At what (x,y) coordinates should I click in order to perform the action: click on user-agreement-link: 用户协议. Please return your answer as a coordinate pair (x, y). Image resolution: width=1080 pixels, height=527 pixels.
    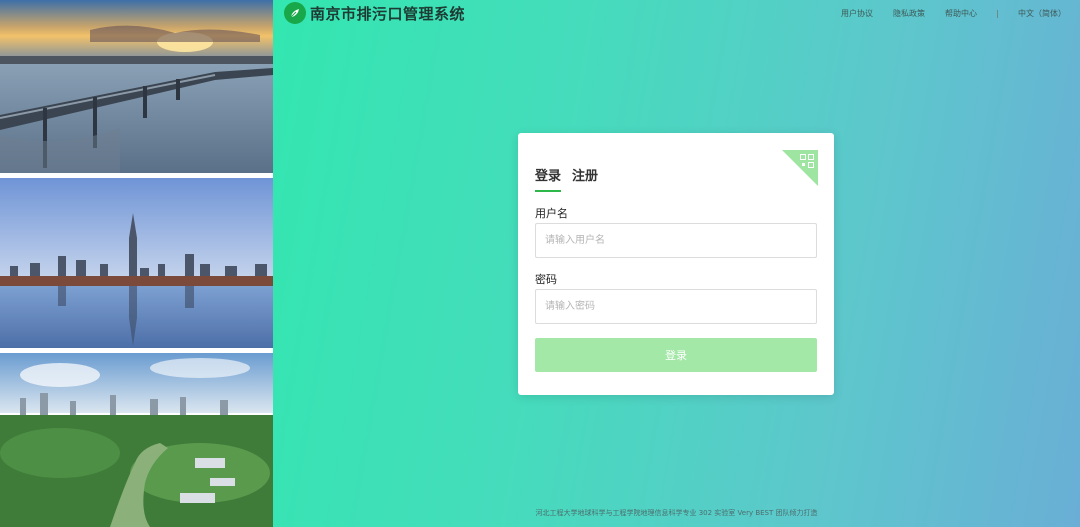
    Looking at the image, I should click on (857, 13).